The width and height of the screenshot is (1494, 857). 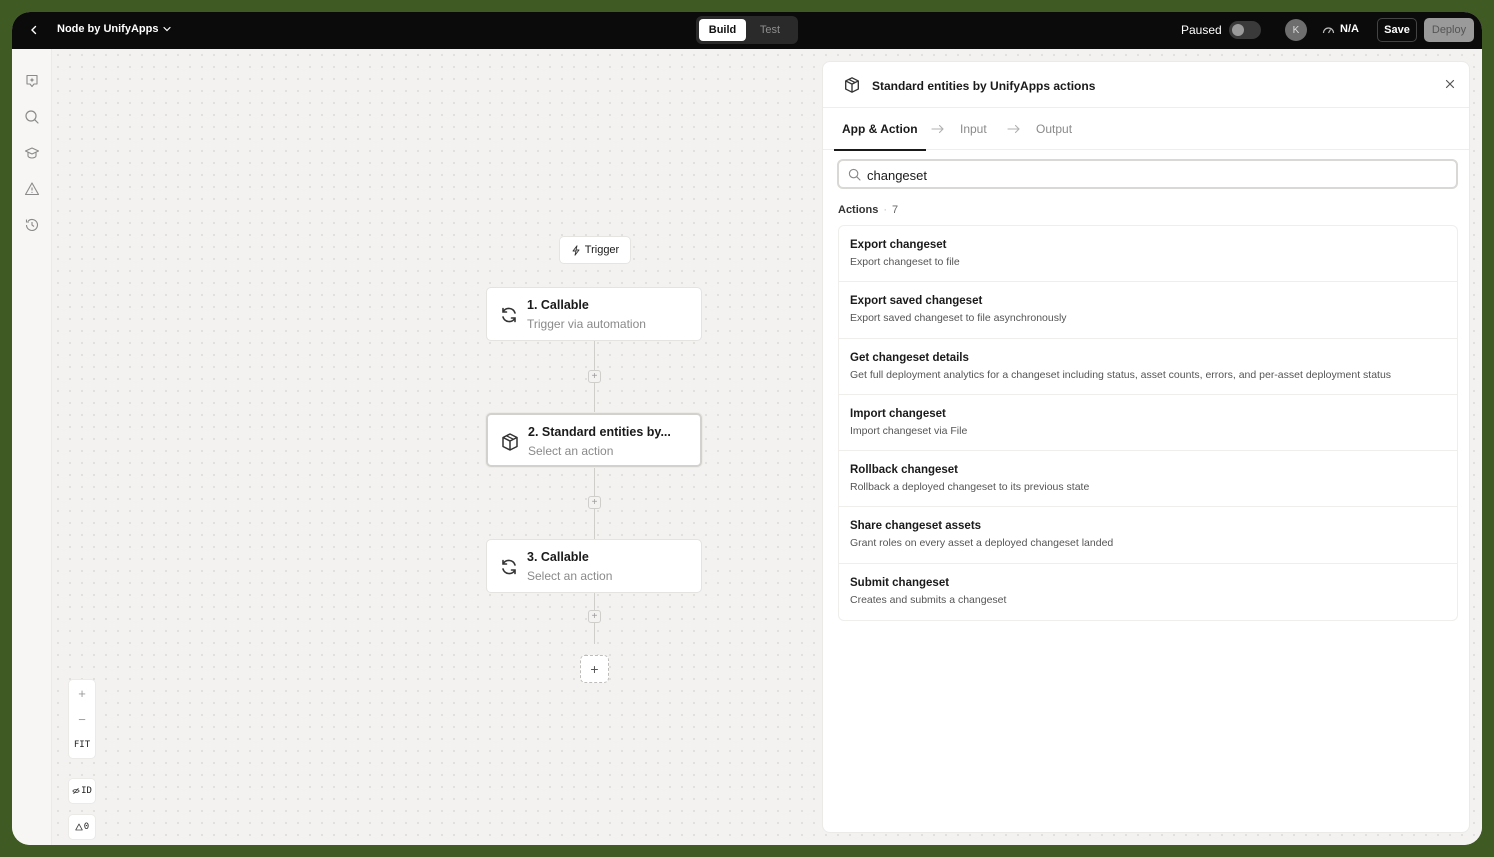 I want to click on save-button: Save, so click(x=1397, y=30).